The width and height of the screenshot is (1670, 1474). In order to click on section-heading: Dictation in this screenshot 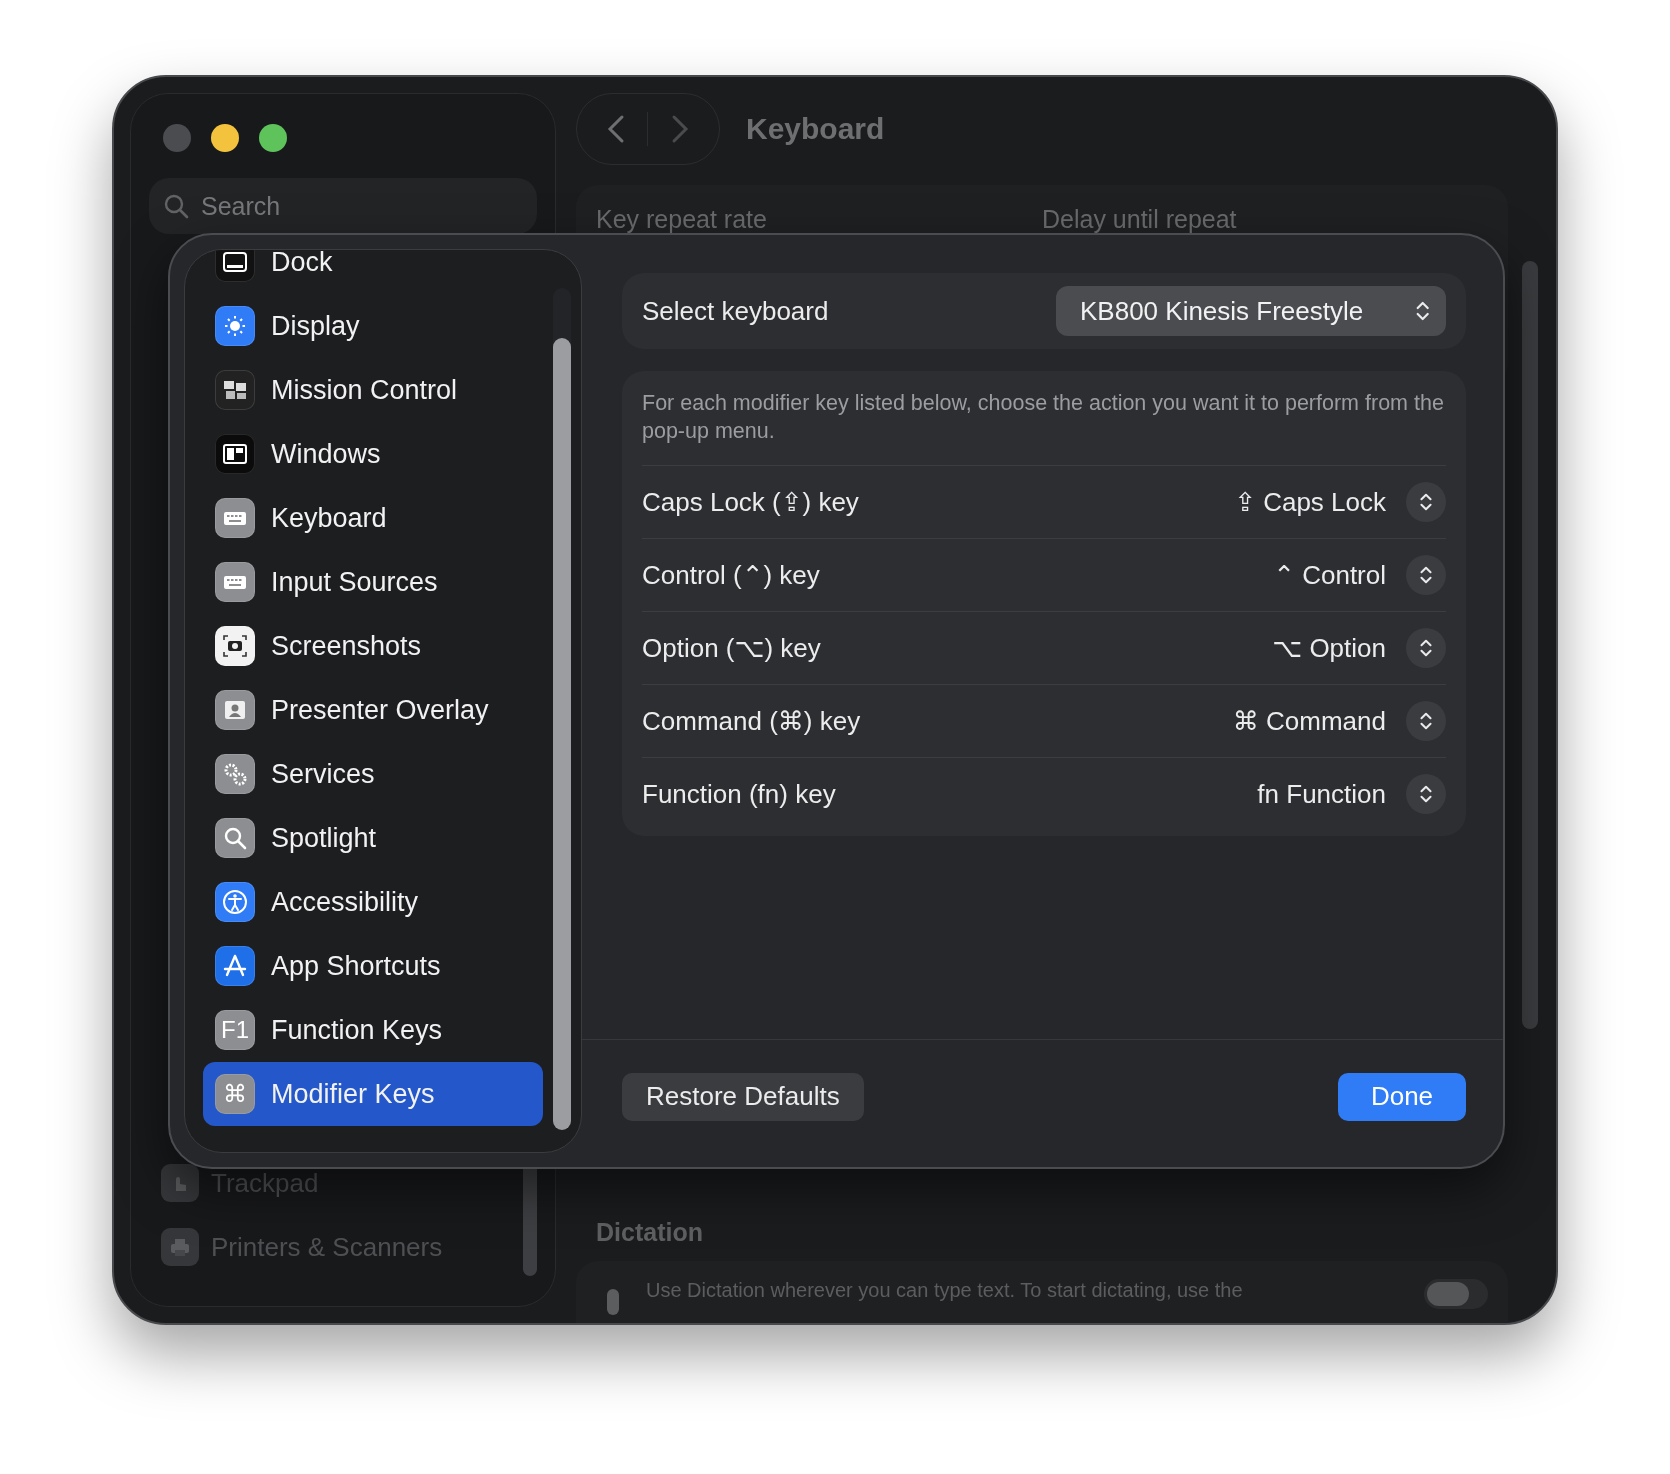, I will do `click(650, 1232)`.